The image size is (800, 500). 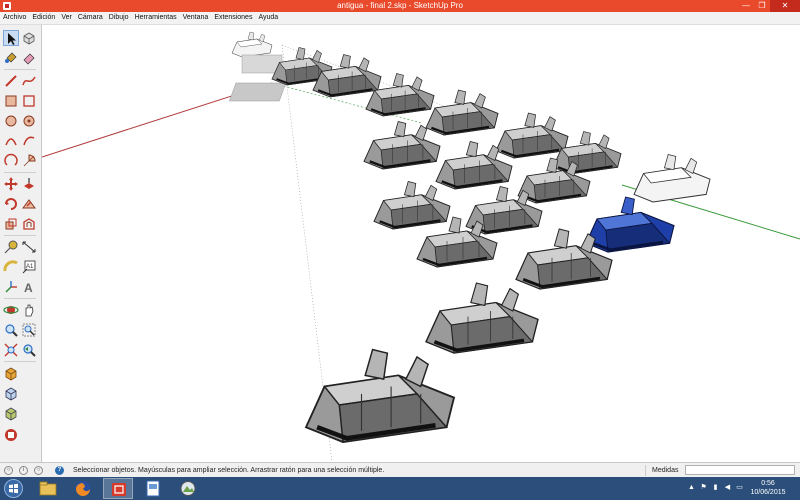 What do you see at coordinates (11, 58) in the screenshot?
I see `paint-bucket-icon` at bounding box center [11, 58].